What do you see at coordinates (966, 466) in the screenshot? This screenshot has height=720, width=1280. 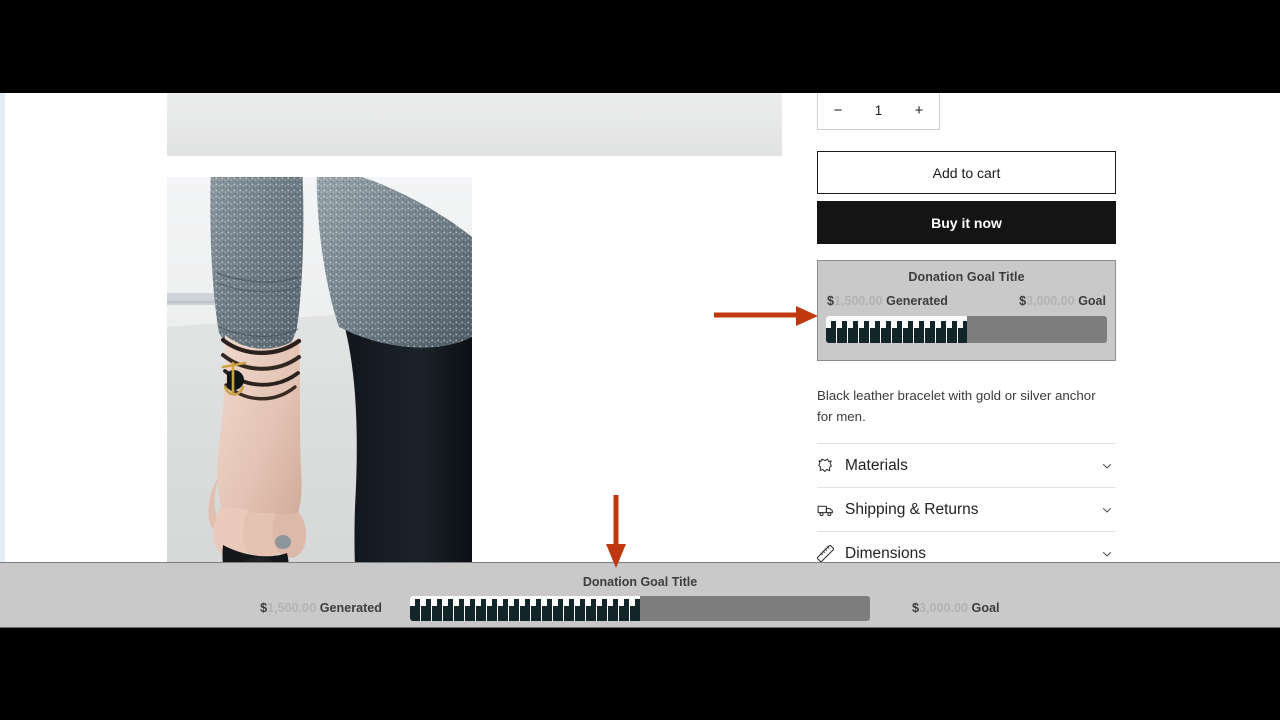 I see `accordion-row-materials: Materials` at bounding box center [966, 466].